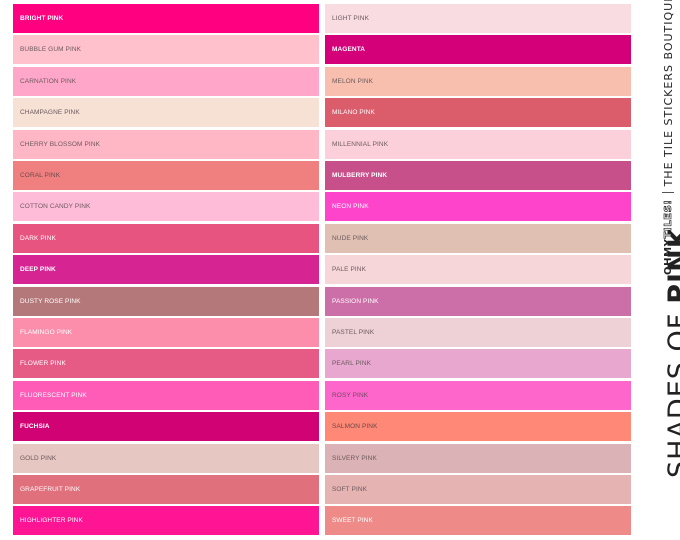 This screenshot has width=680, height=540. What do you see at coordinates (668, 256) in the screenshot?
I see `logo-prefix: OHMY` at bounding box center [668, 256].